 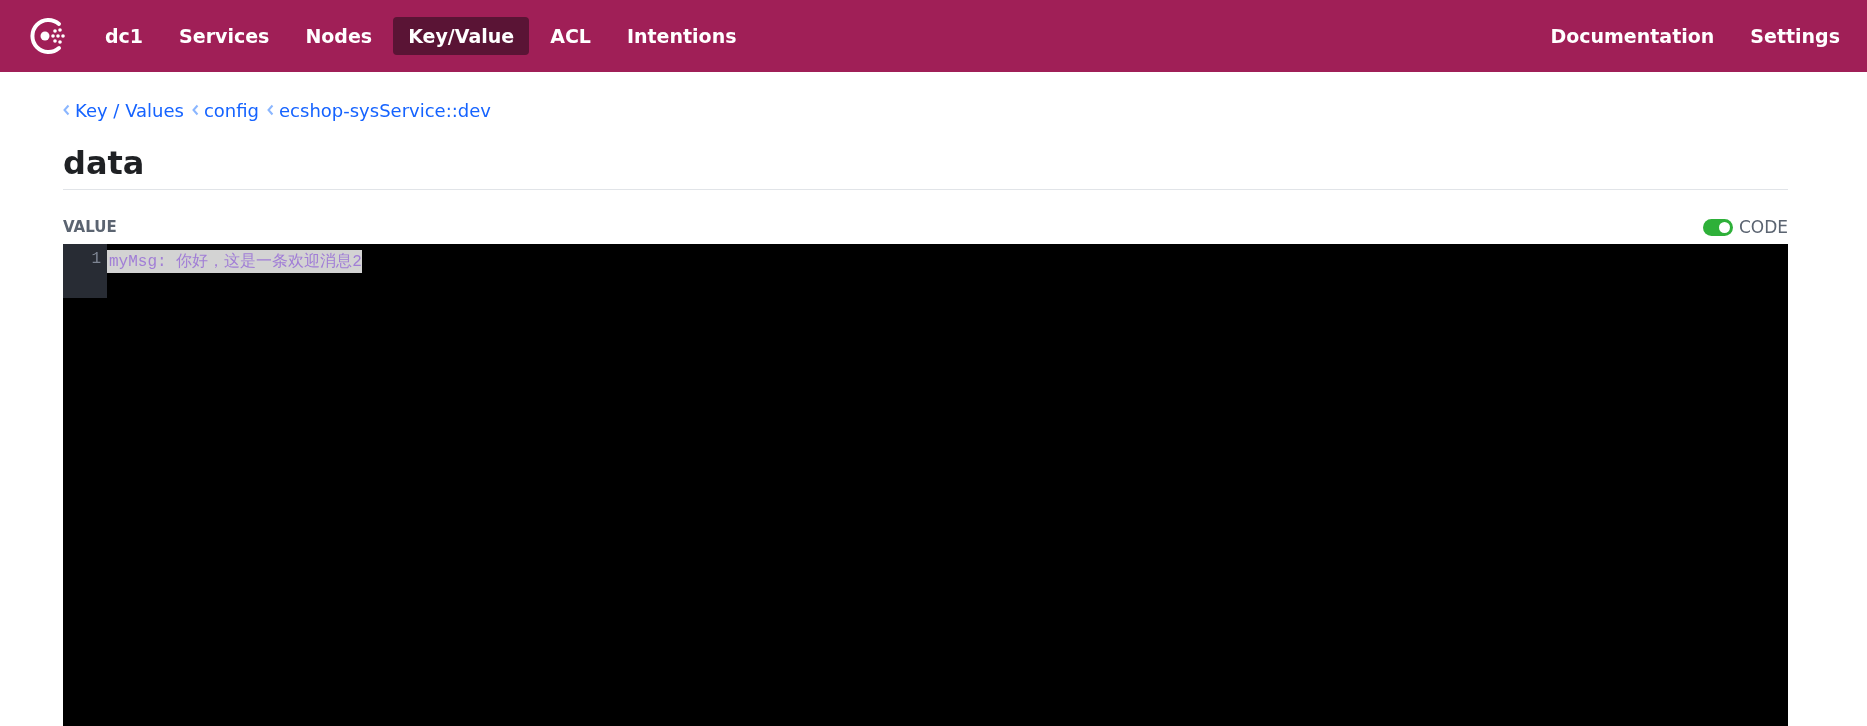 I want to click on nav-link: Settings, so click(x=1795, y=36).